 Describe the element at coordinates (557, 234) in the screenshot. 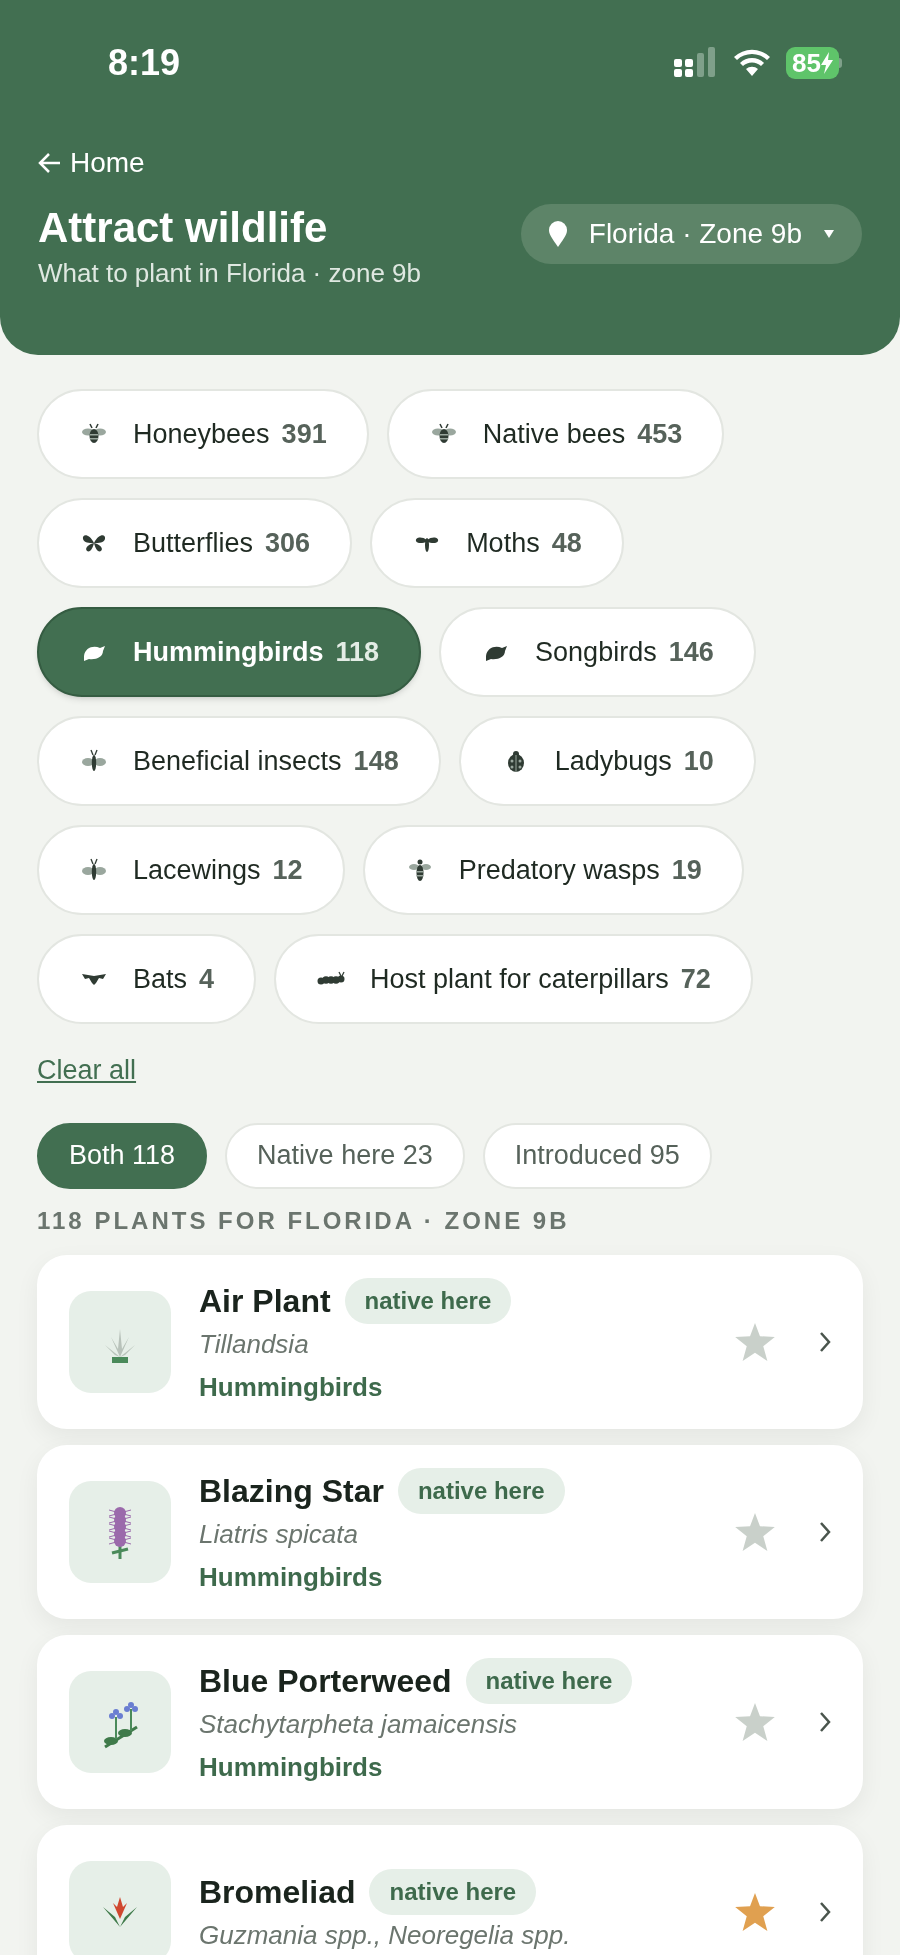

I see `location-pin-icon` at that location.